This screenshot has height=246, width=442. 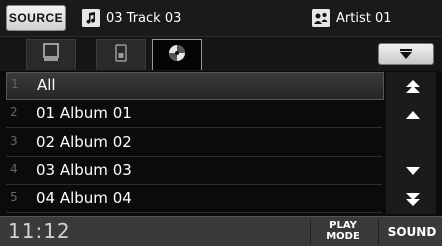 I want to click on down-arrow-icon, so click(x=413, y=171).